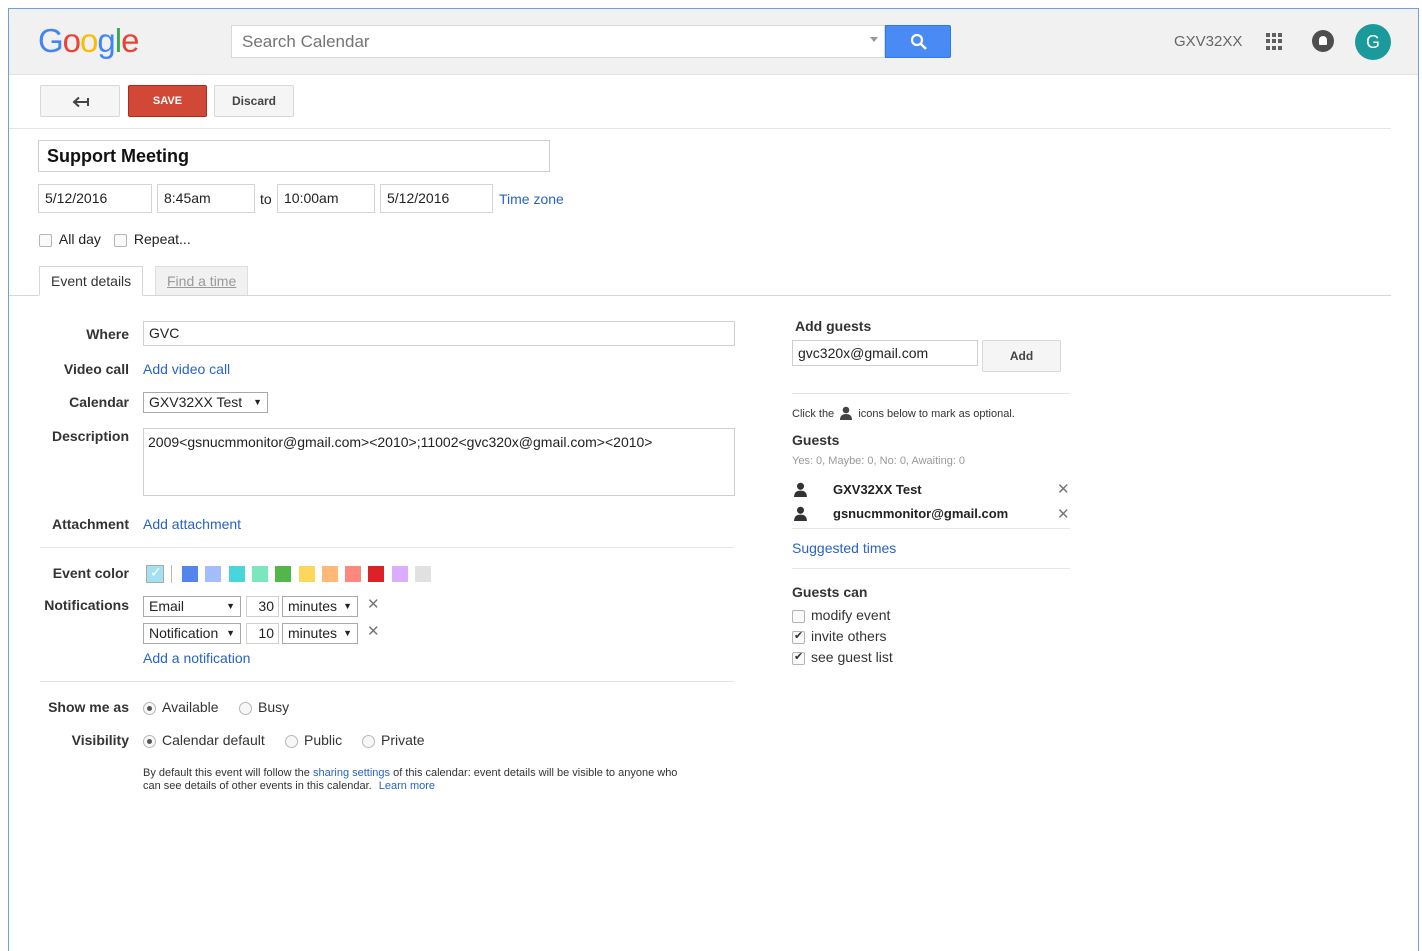 The width and height of the screenshot is (1422, 951). Describe the element at coordinates (202, 281) in the screenshot. I see `tab-find-a-time: Find a time` at that location.